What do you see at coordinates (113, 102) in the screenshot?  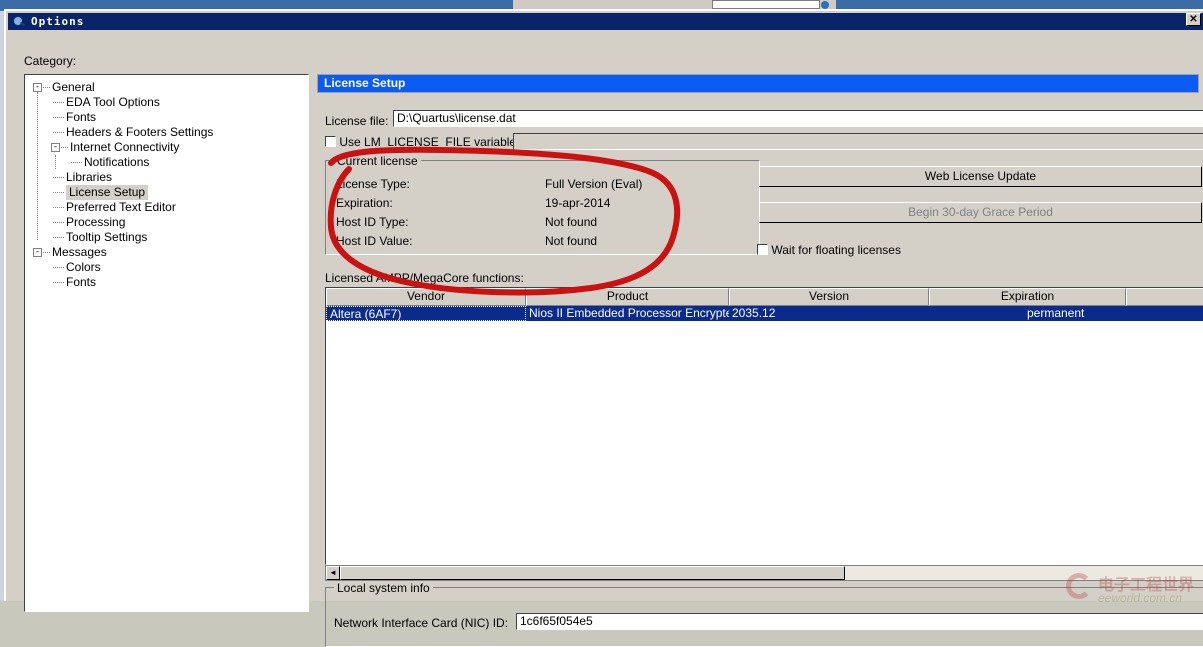 I see `tree-item-label: EDA Tool Options` at bounding box center [113, 102].